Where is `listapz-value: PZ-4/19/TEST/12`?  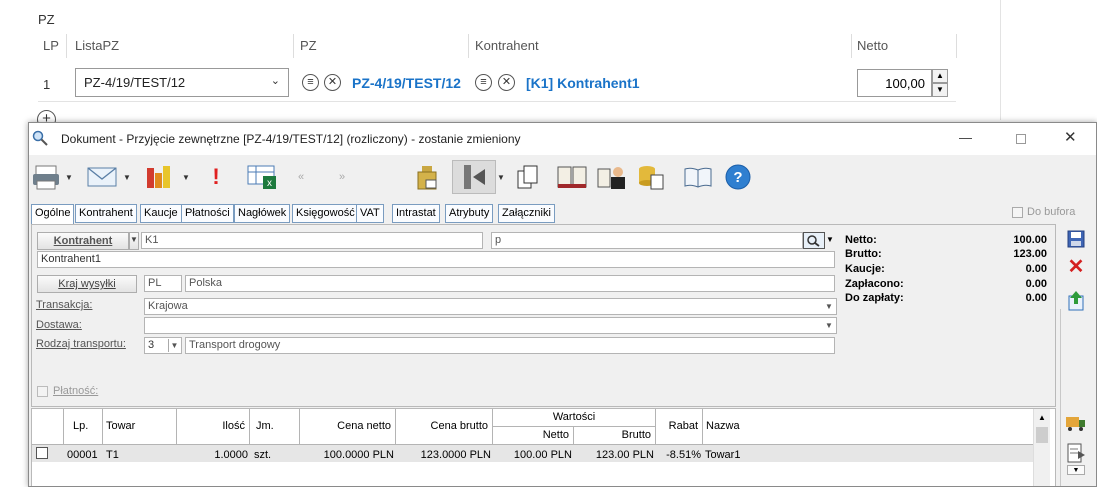
listapz-value: PZ-4/19/TEST/12 is located at coordinates (135, 82).